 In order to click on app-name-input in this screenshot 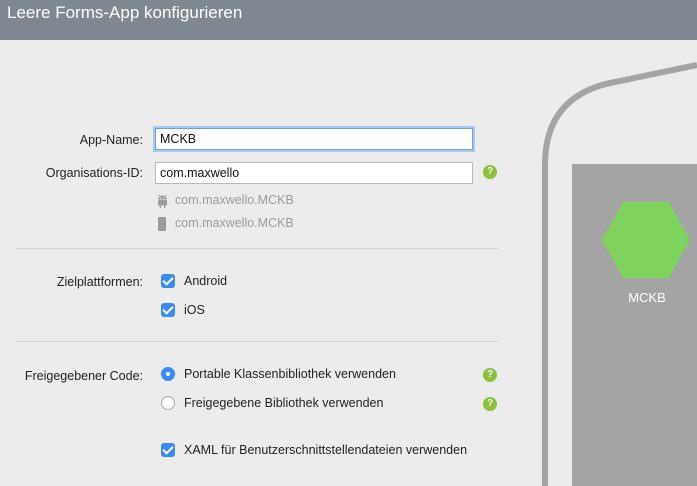, I will do `click(314, 139)`.